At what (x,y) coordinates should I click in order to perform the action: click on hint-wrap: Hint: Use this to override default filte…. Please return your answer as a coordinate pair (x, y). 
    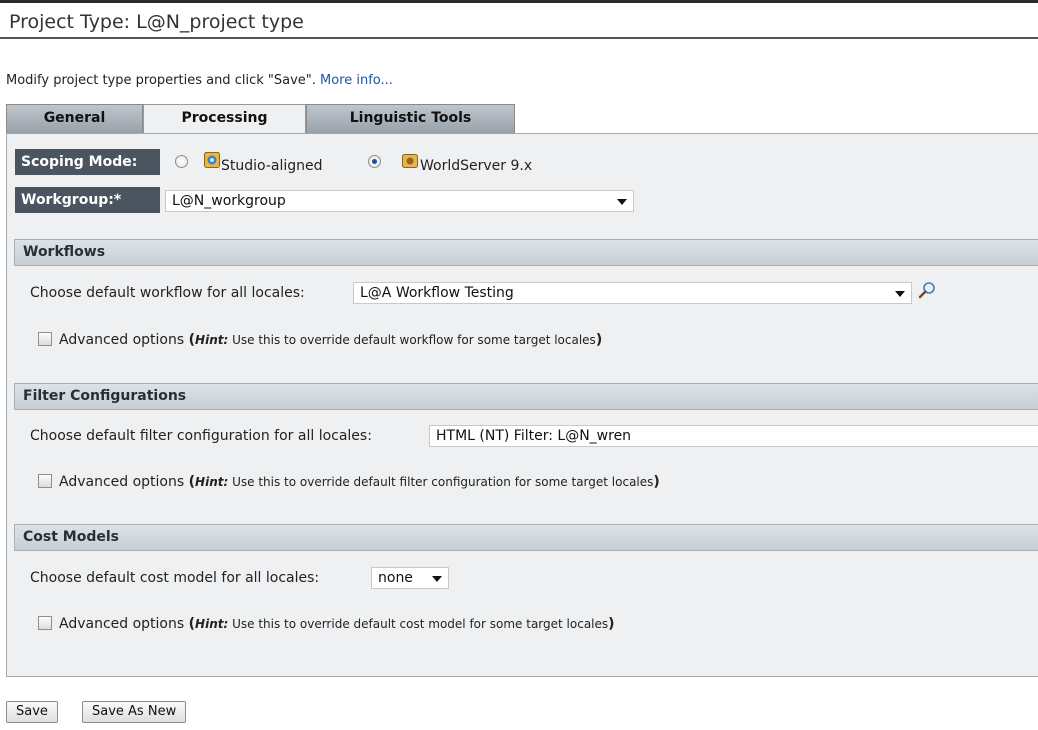
    Looking at the image, I should click on (424, 482).